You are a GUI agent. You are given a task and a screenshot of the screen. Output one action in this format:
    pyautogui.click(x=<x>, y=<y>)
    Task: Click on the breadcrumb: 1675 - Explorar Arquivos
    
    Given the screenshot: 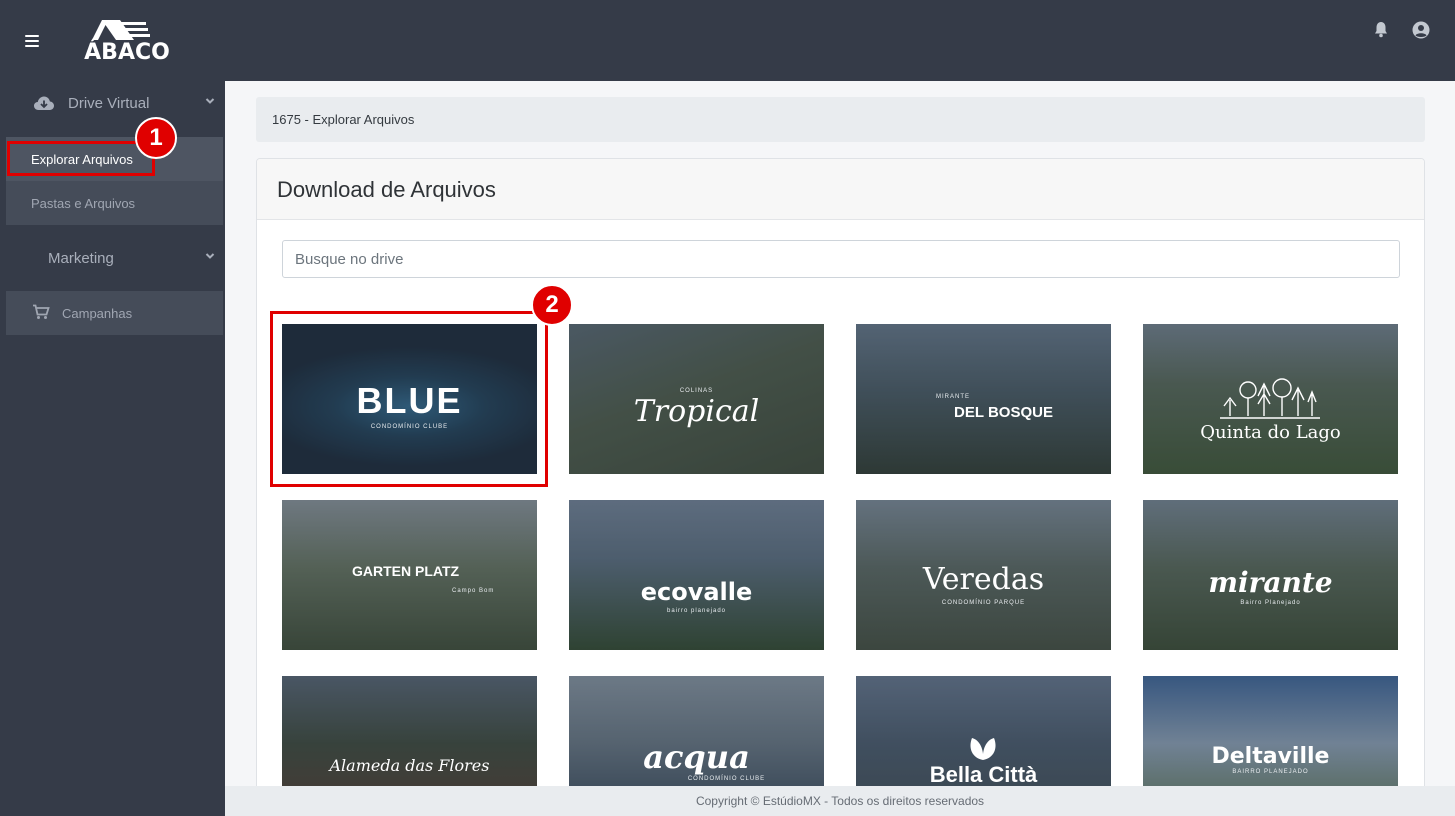 What is the action you would take?
    pyautogui.click(x=840, y=119)
    